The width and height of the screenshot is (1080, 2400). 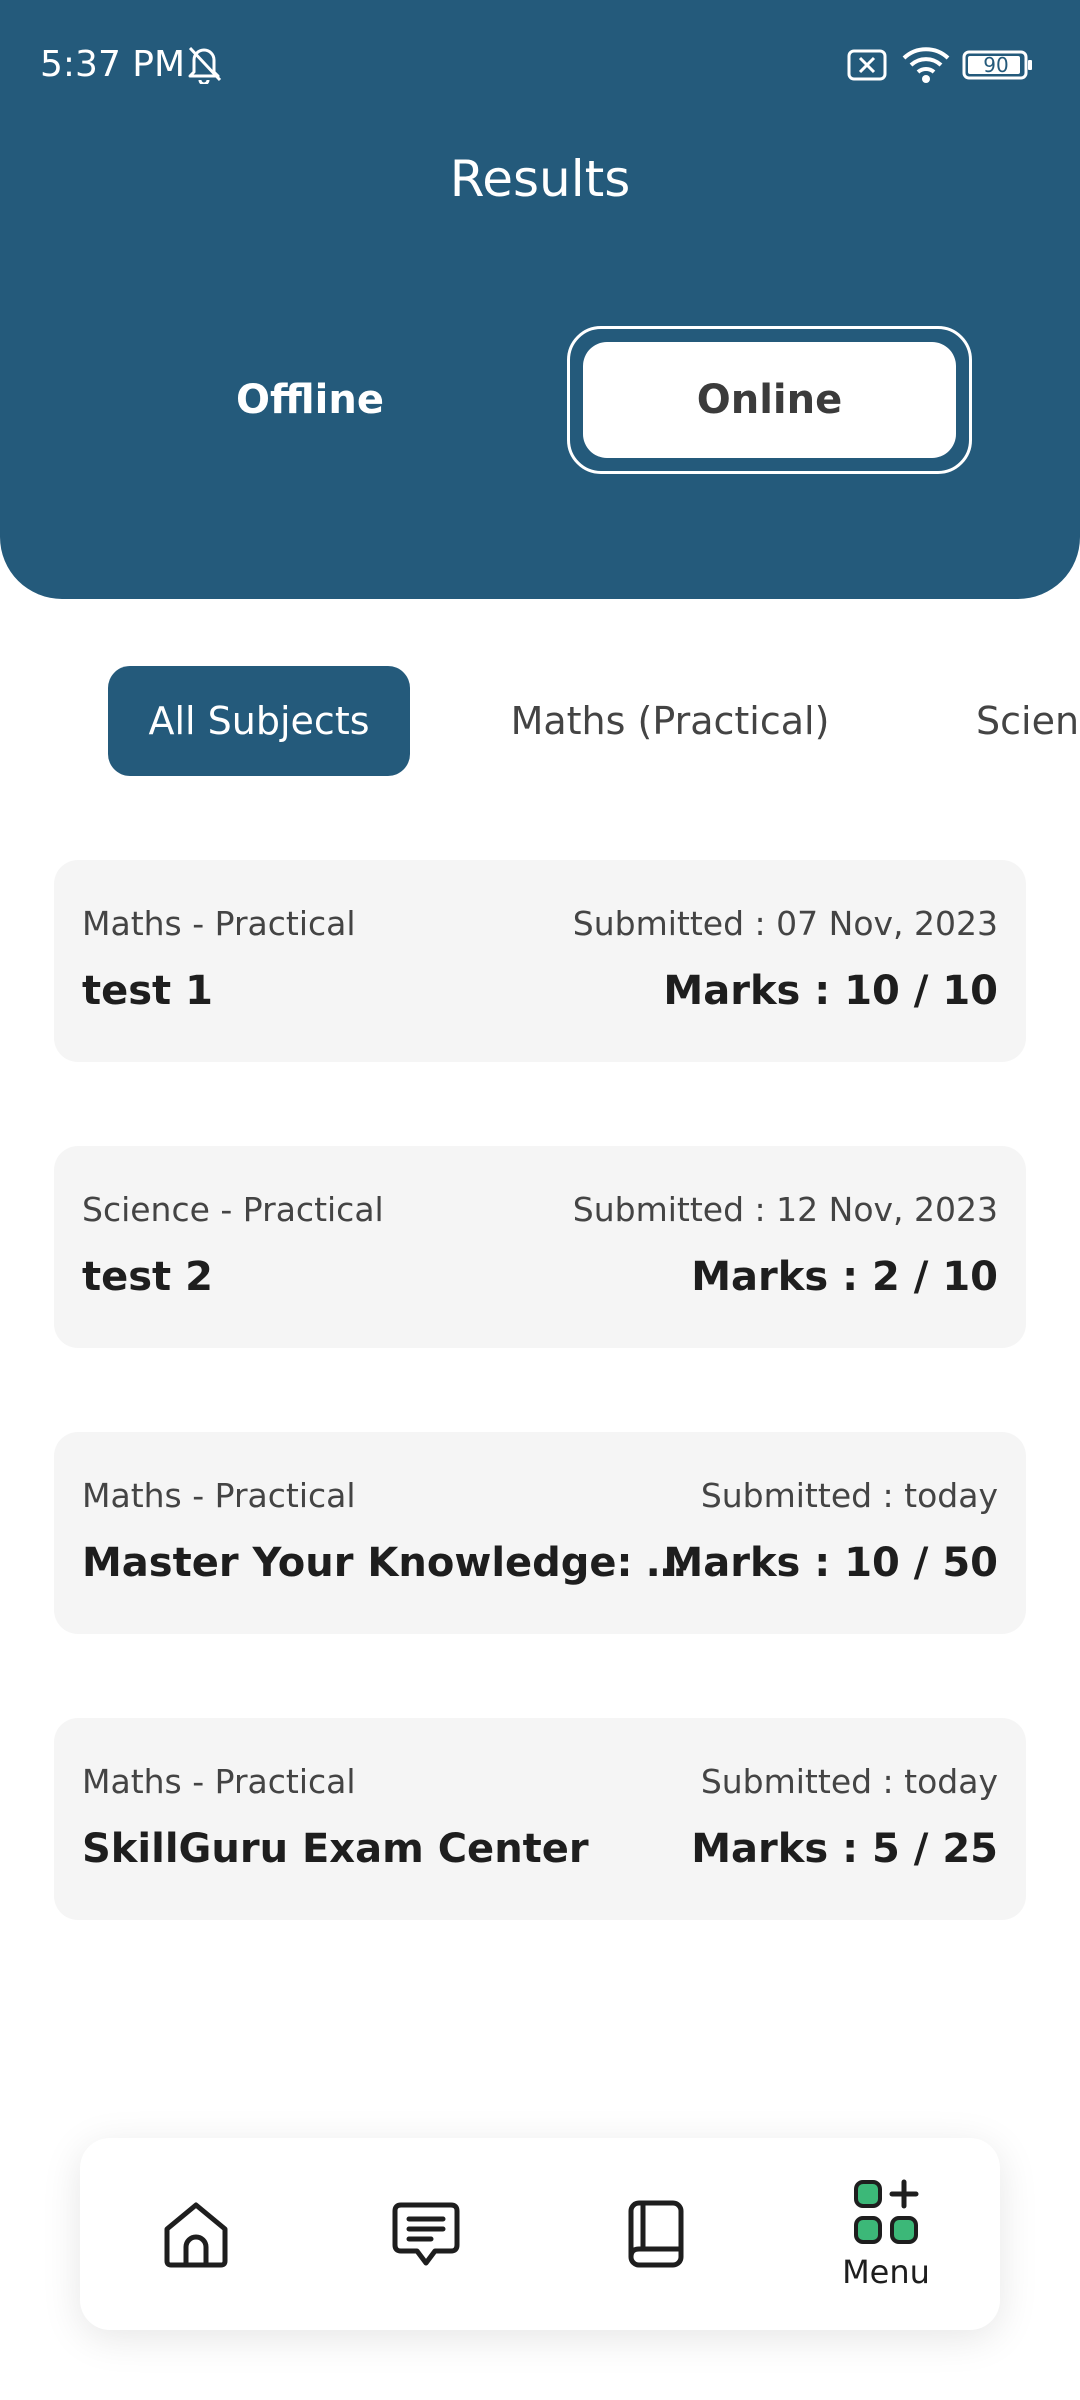 I want to click on wifi-icon, so click(x=926, y=65).